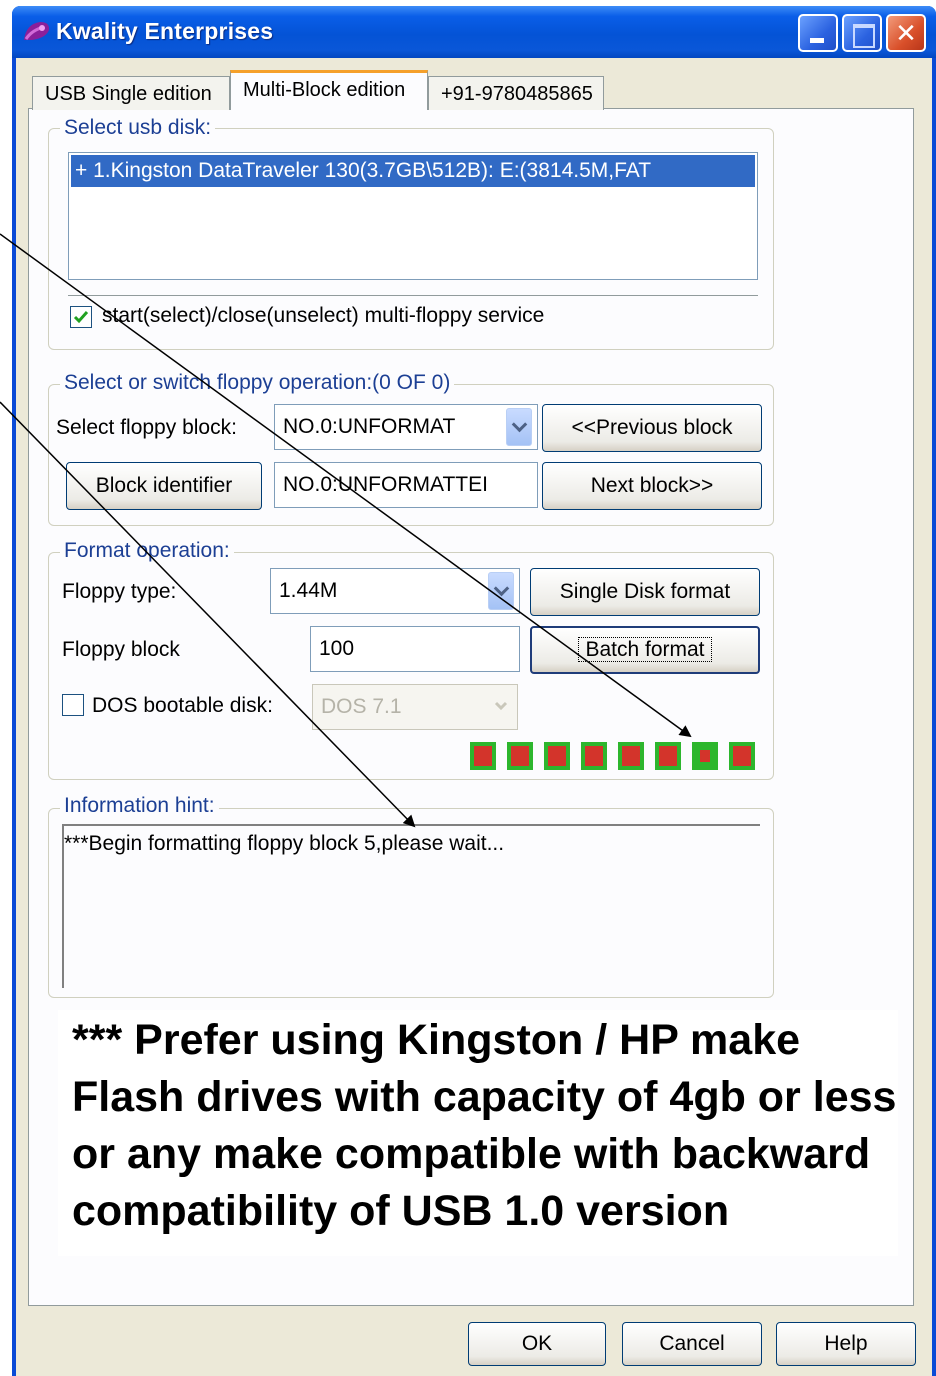 The height and width of the screenshot is (1376, 936). Describe the element at coordinates (864, 36) in the screenshot. I see `maximize-icon` at that location.